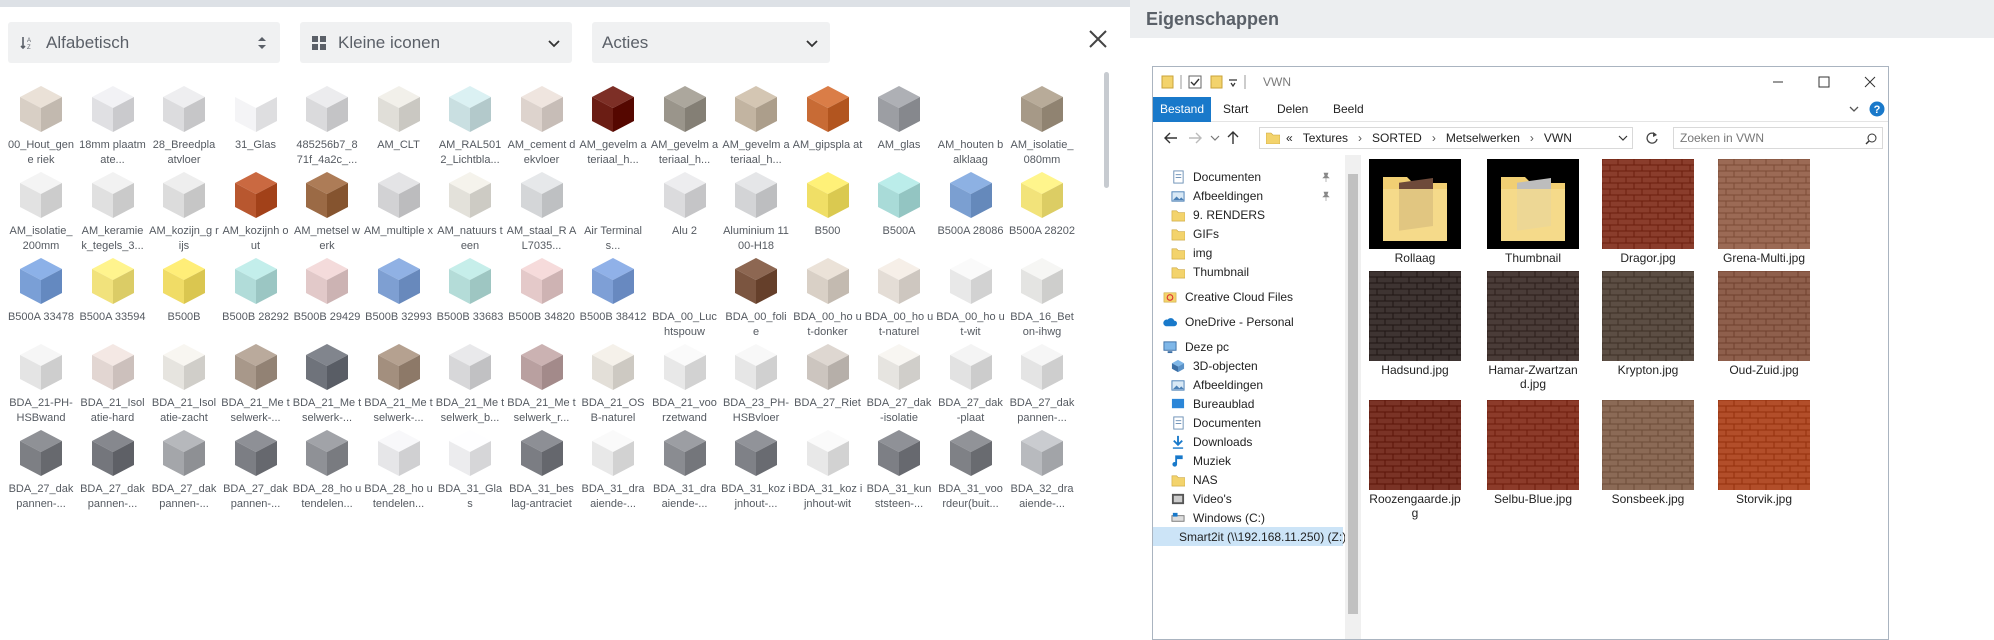  Describe the element at coordinates (1235, 109) in the screenshot. I see `ribbon-tab-start: Start` at that location.